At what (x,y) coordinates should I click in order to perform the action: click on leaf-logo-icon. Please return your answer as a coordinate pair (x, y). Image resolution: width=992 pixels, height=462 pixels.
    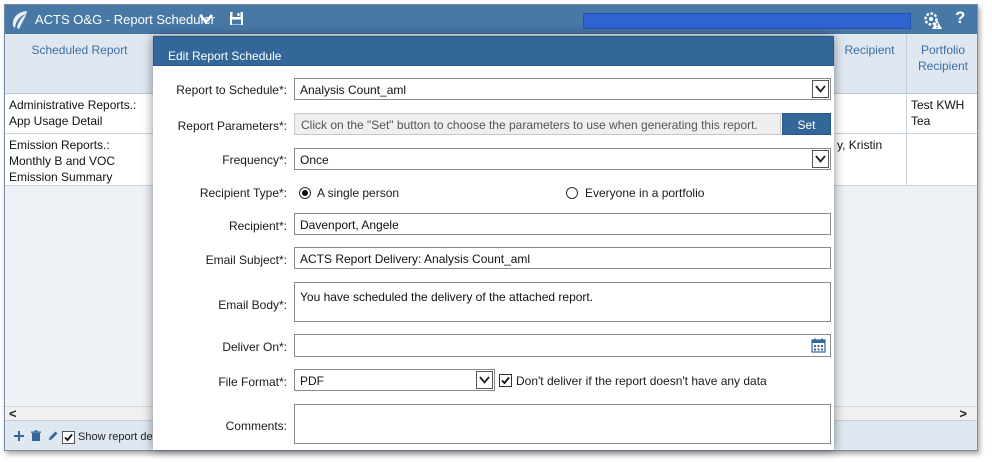
    Looking at the image, I should click on (19, 20).